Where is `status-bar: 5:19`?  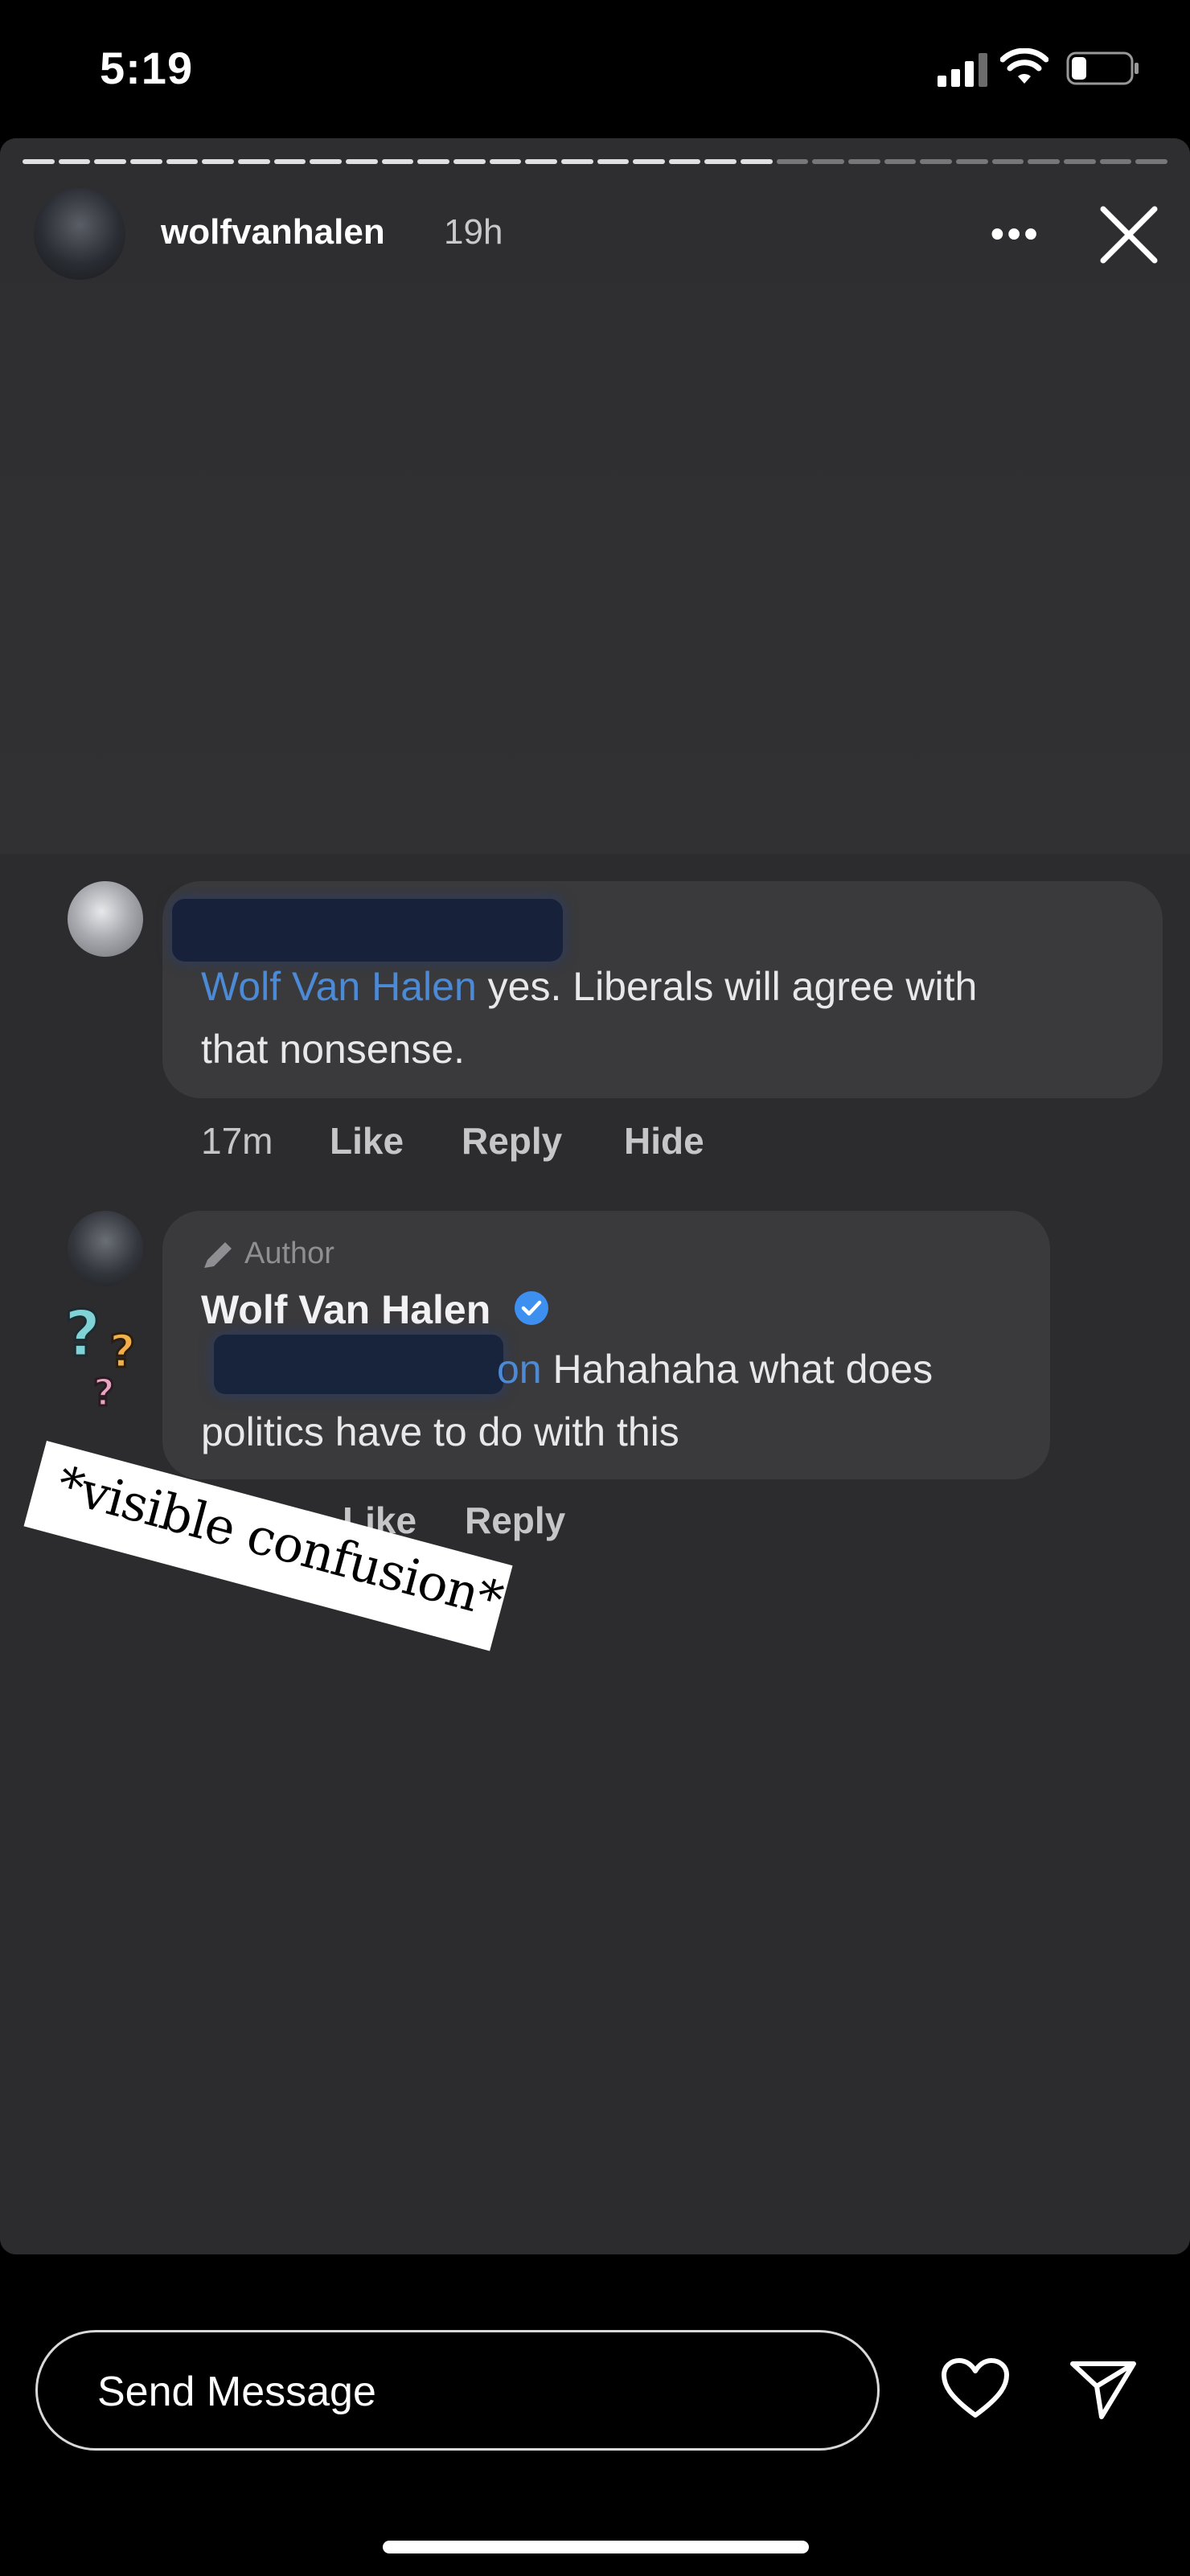 status-bar: 5:19 is located at coordinates (595, 68).